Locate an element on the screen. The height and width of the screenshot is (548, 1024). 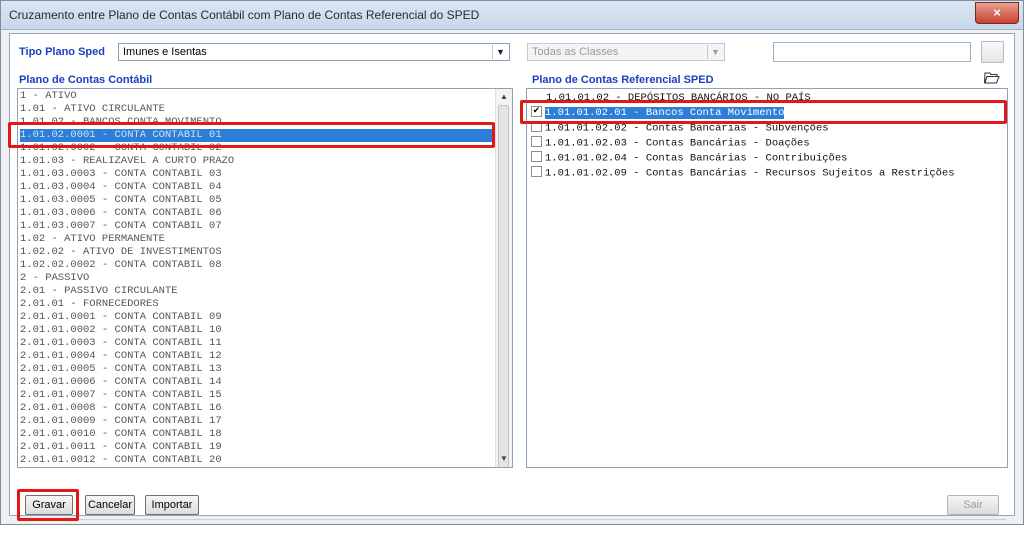
list-item: 2.01 - PASSIVO CIRCULANTE is located at coordinates (257, 291).